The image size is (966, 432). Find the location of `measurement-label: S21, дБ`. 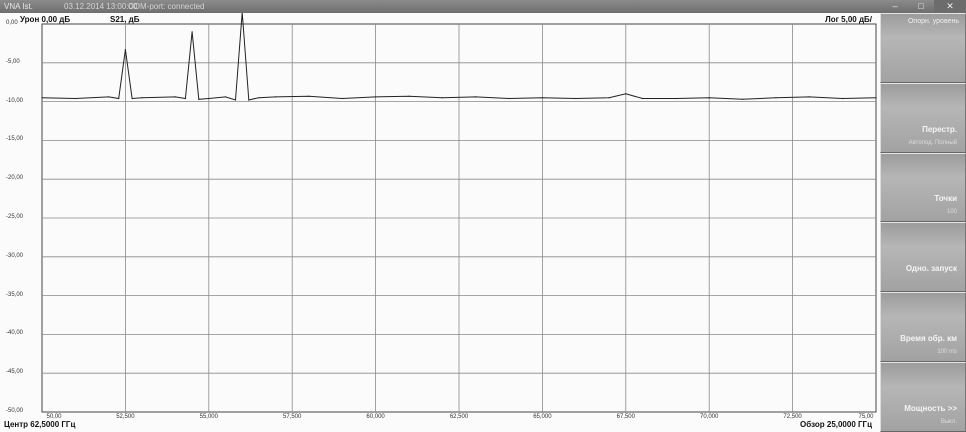

measurement-label: S21, дБ is located at coordinates (125, 19).